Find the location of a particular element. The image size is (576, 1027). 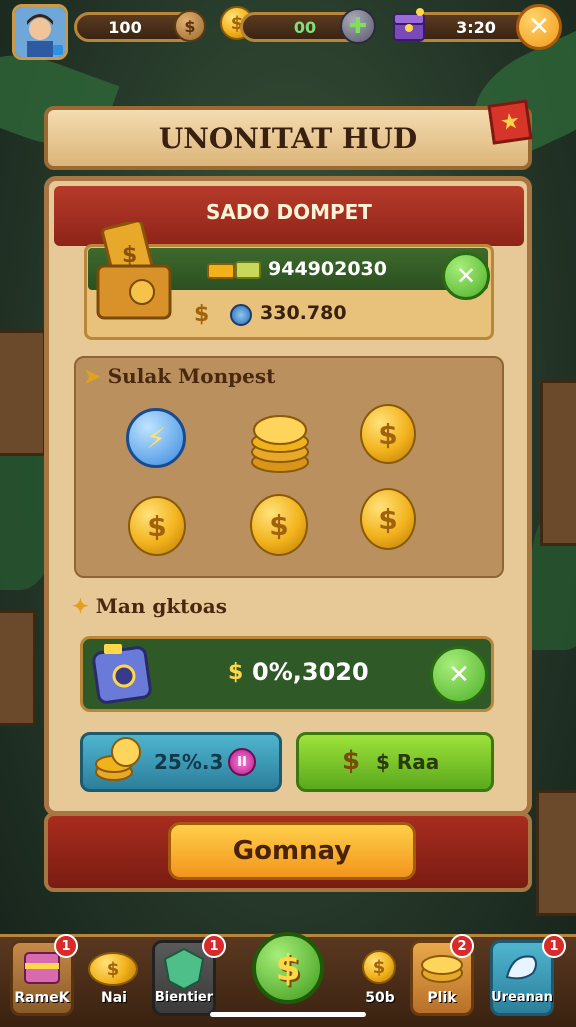

confirm-button: Gomnay is located at coordinates (292, 851).